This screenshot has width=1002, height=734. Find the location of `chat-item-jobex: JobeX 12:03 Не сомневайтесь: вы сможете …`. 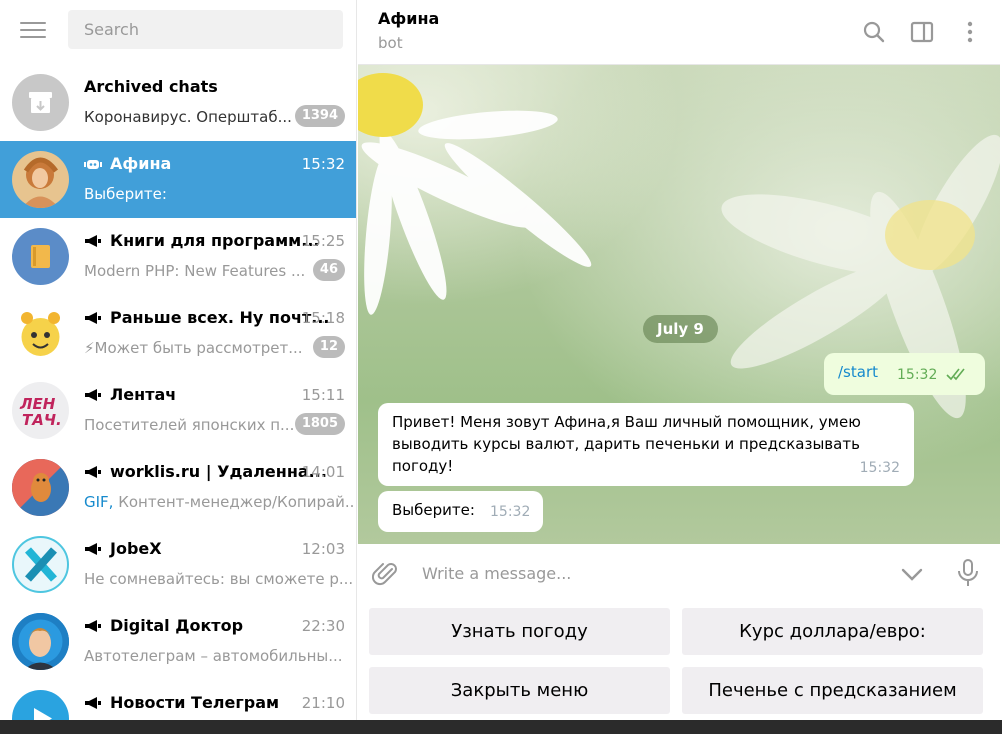

chat-item-jobex: JobeX 12:03 Не сомневайтесь: вы сможете … is located at coordinates (178, 564).